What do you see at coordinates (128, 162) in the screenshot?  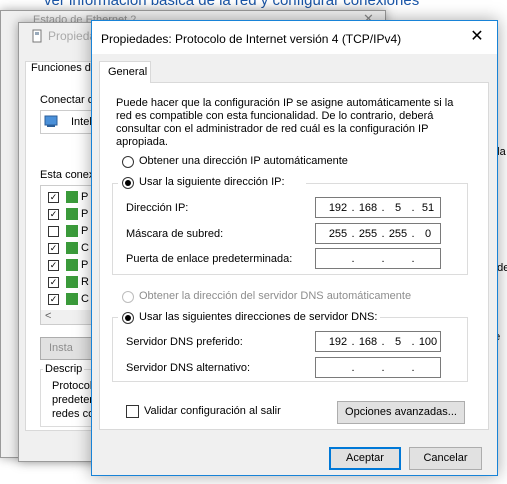 I see `ip-auto-radio` at bounding box center [128, 162].